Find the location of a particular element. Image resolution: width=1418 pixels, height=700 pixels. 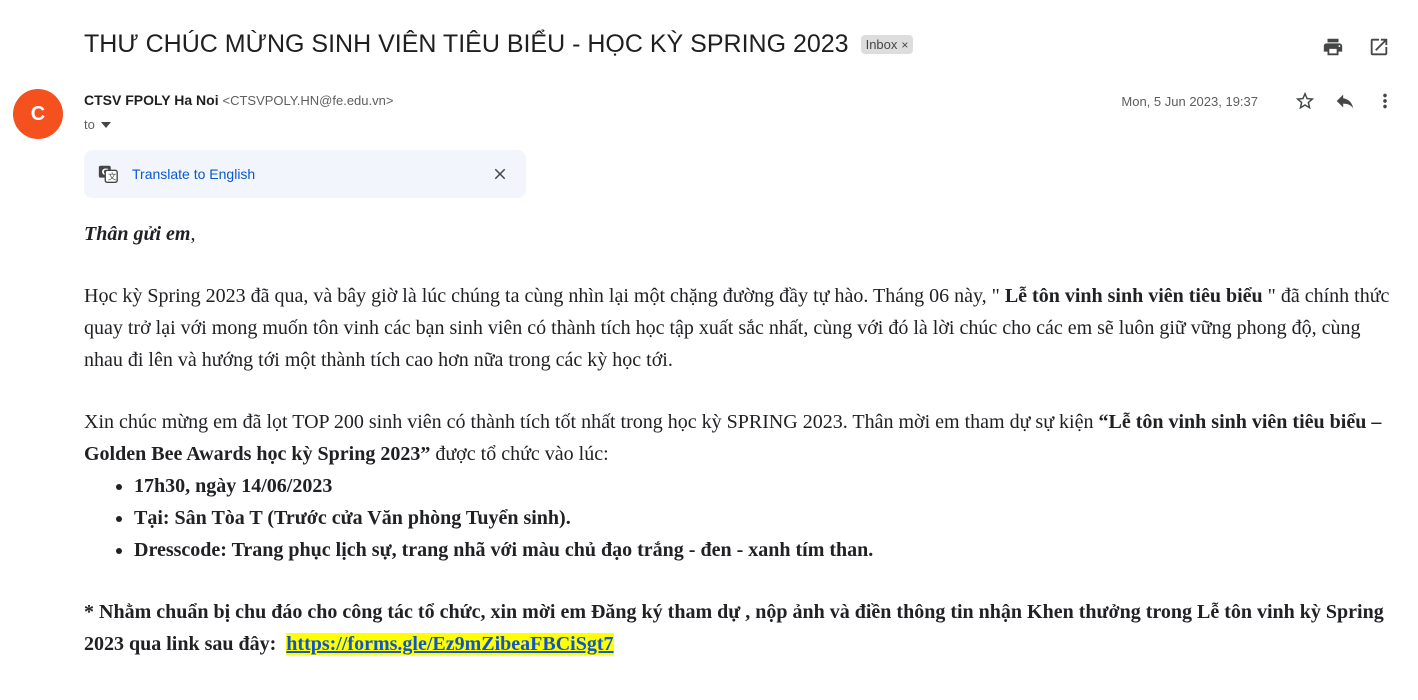

close-icon is located at coordinates (500, 174).